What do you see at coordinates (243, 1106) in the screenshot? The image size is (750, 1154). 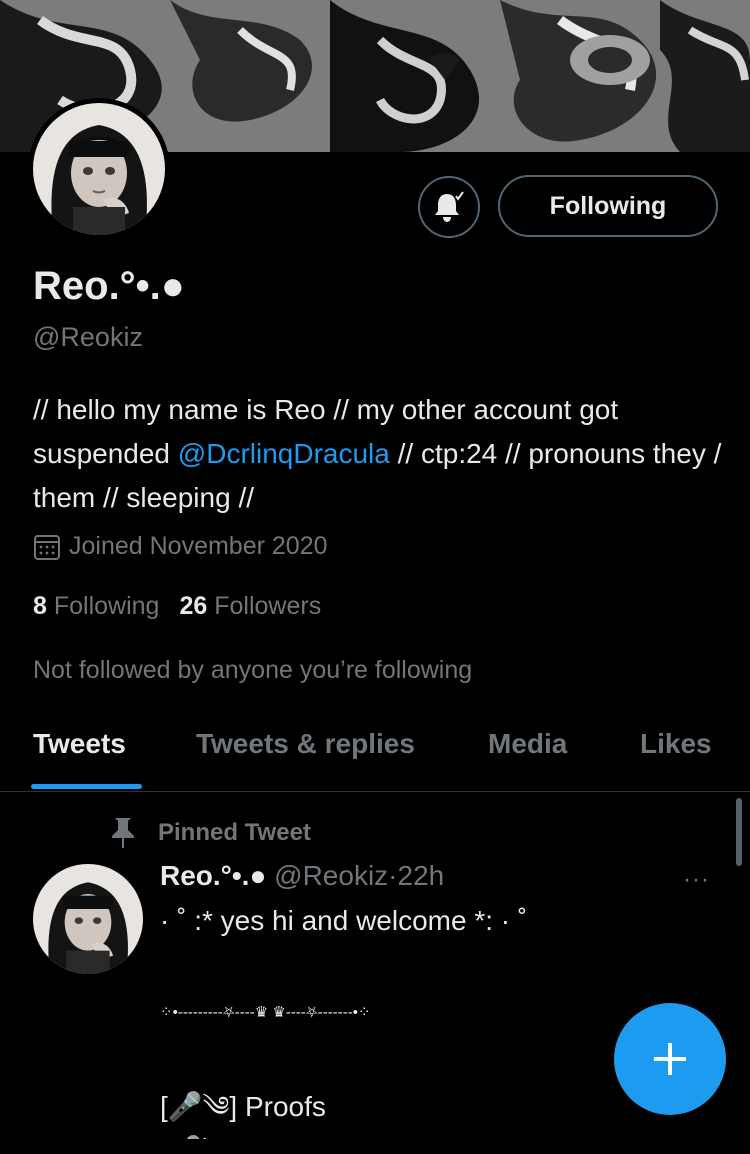 I see `tweet-proofs-line: [🎤༄] Proofs` at bounding box center [243, 1106].